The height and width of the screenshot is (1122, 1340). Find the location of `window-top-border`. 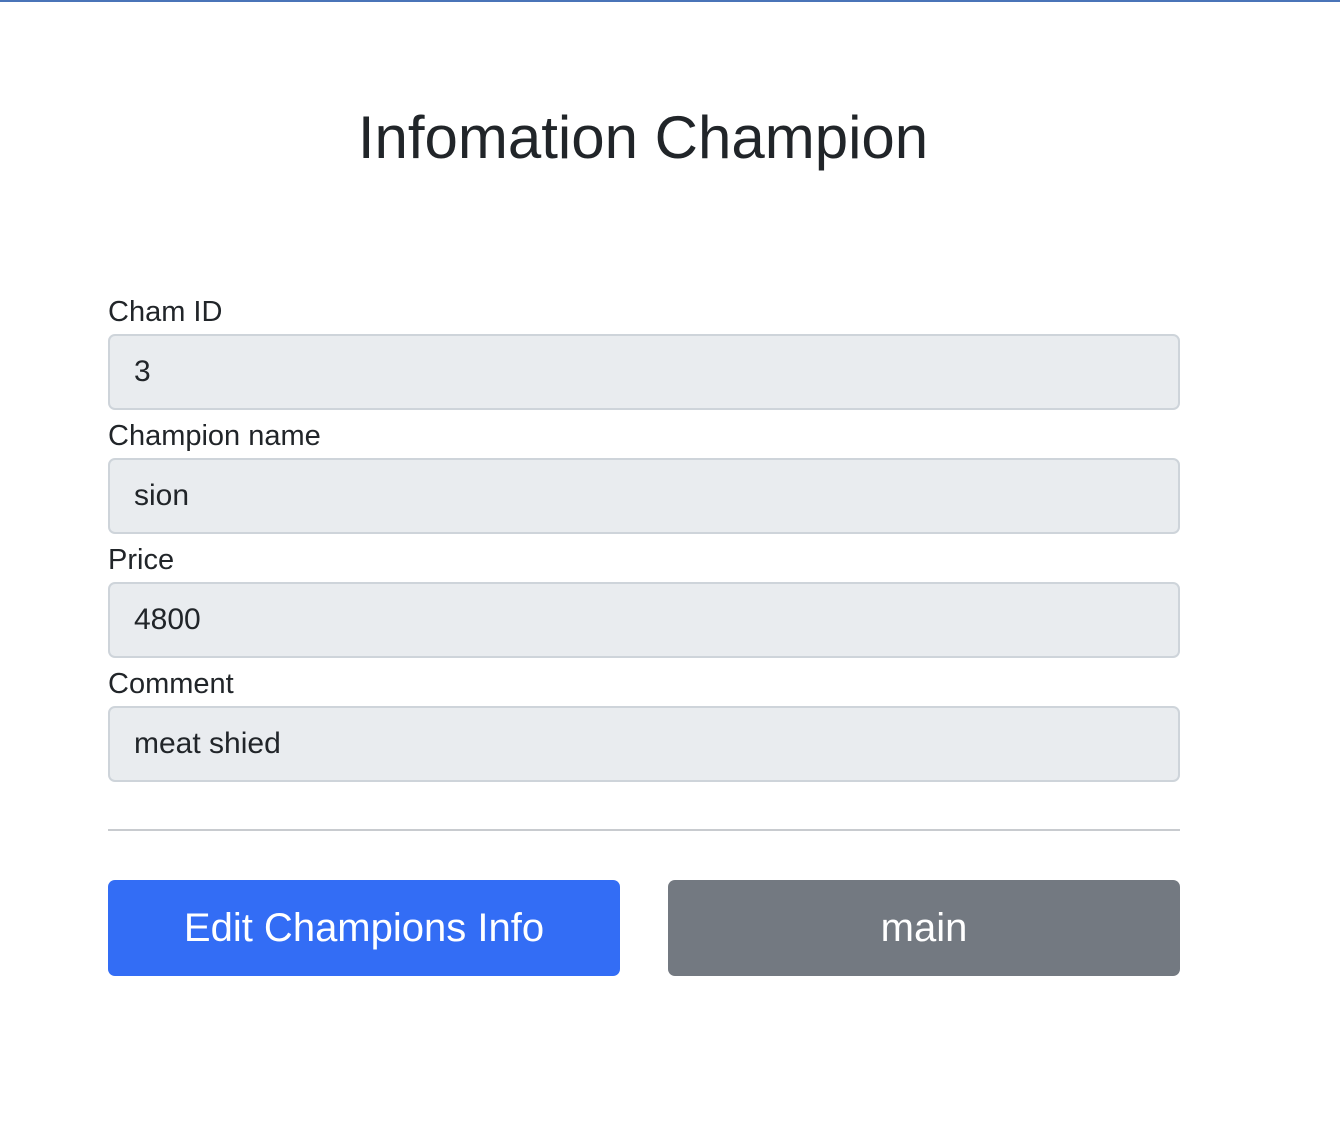

window-top-border is located at coordinates (670, 1).